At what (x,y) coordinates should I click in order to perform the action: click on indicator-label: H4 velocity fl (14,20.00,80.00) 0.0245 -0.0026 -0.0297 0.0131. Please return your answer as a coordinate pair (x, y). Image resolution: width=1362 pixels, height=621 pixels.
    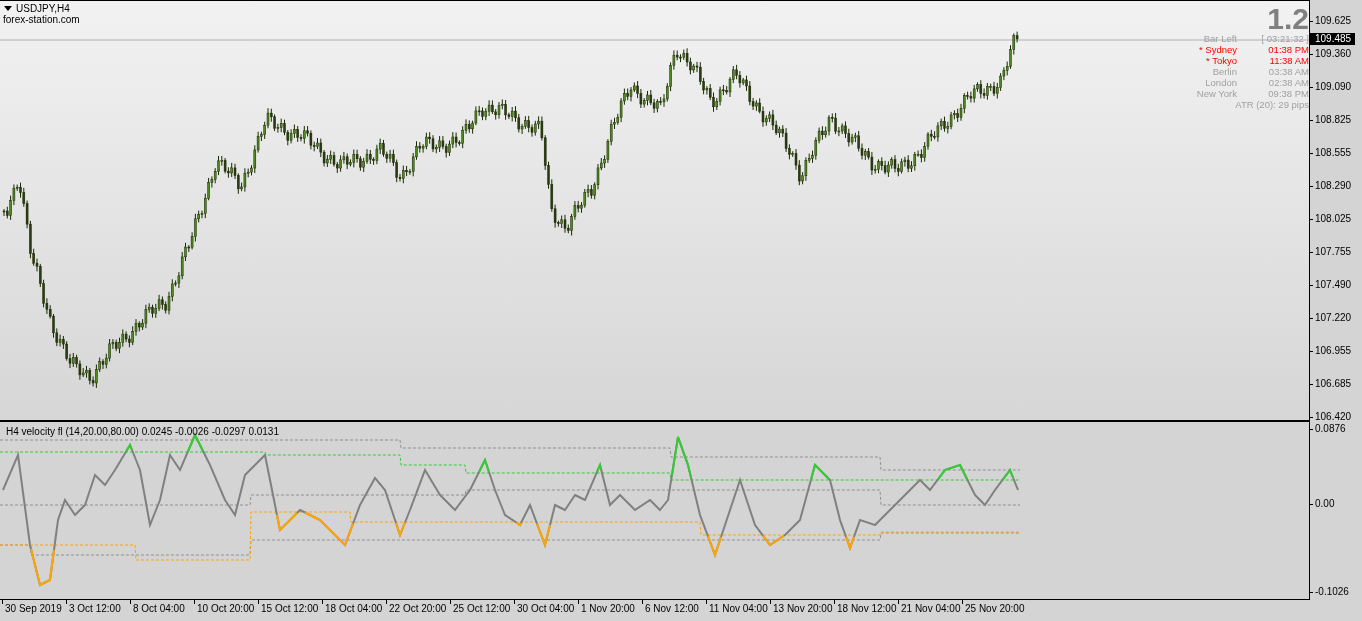
    Looking at the image, I should click on (142, 431).